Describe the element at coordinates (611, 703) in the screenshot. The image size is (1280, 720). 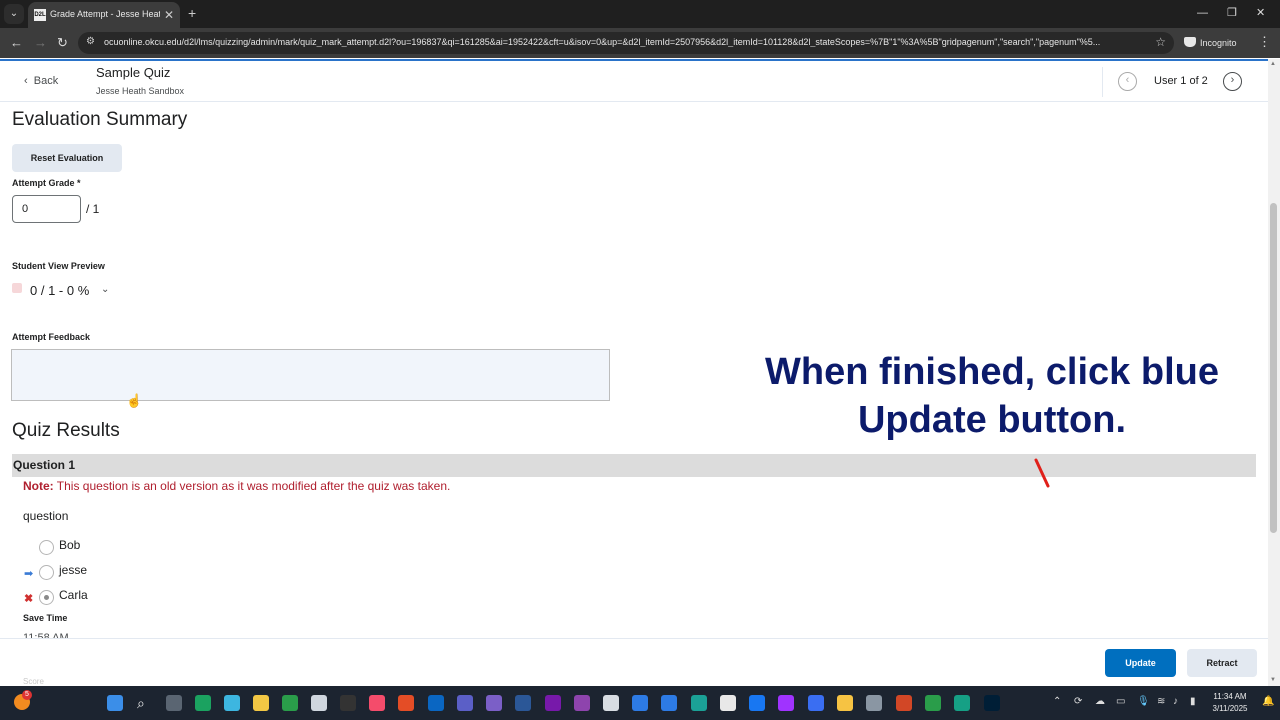
I see `language-icon` at that location.